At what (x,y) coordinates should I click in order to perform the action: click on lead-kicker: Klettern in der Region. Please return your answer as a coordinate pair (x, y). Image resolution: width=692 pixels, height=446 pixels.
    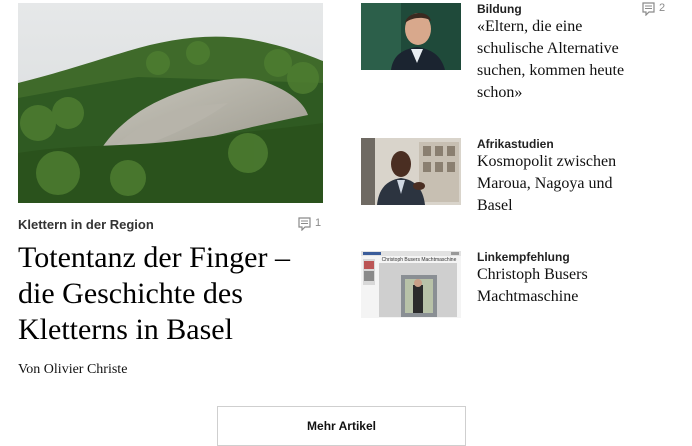
    Looking at the image, I should click on (86, 224).